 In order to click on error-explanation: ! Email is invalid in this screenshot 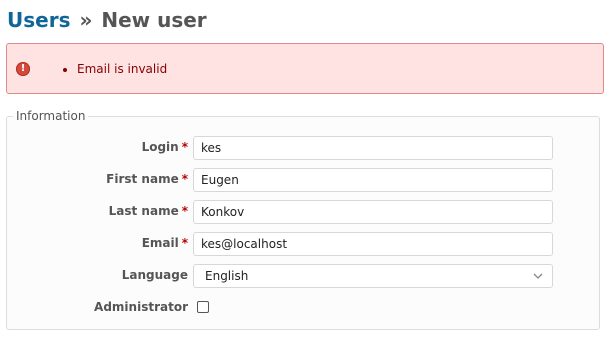, I will do `click(305, 68)`.